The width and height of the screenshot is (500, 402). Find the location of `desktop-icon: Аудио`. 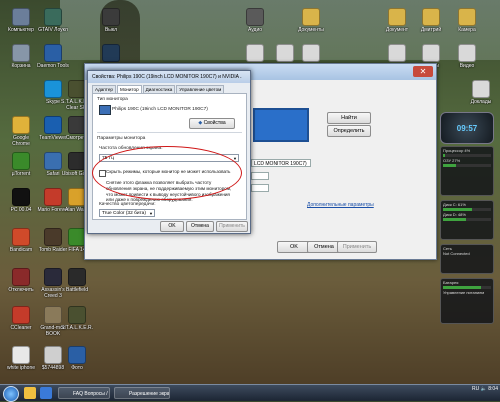

desktop-icon: Аудио is located at coordinates (255, 20).